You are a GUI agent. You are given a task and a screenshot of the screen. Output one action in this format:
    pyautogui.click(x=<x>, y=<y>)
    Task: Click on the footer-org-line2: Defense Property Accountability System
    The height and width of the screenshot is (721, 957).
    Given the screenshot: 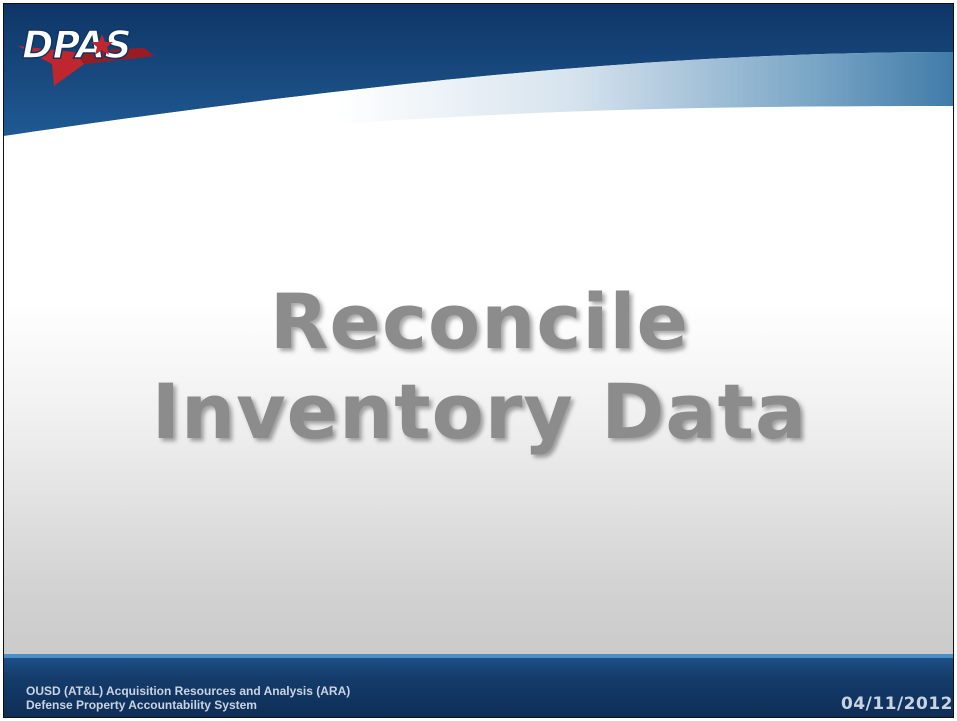 What is the action you would take?
    pyautogui.click(x=141, y=705)
    